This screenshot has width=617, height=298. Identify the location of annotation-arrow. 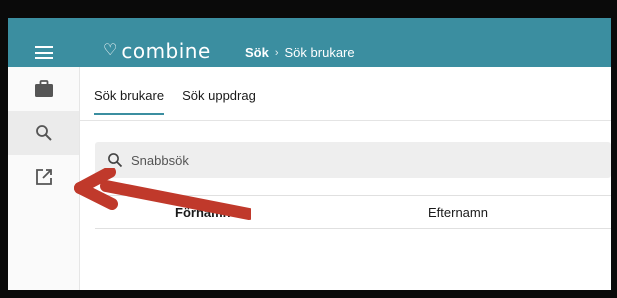
(162, 194).